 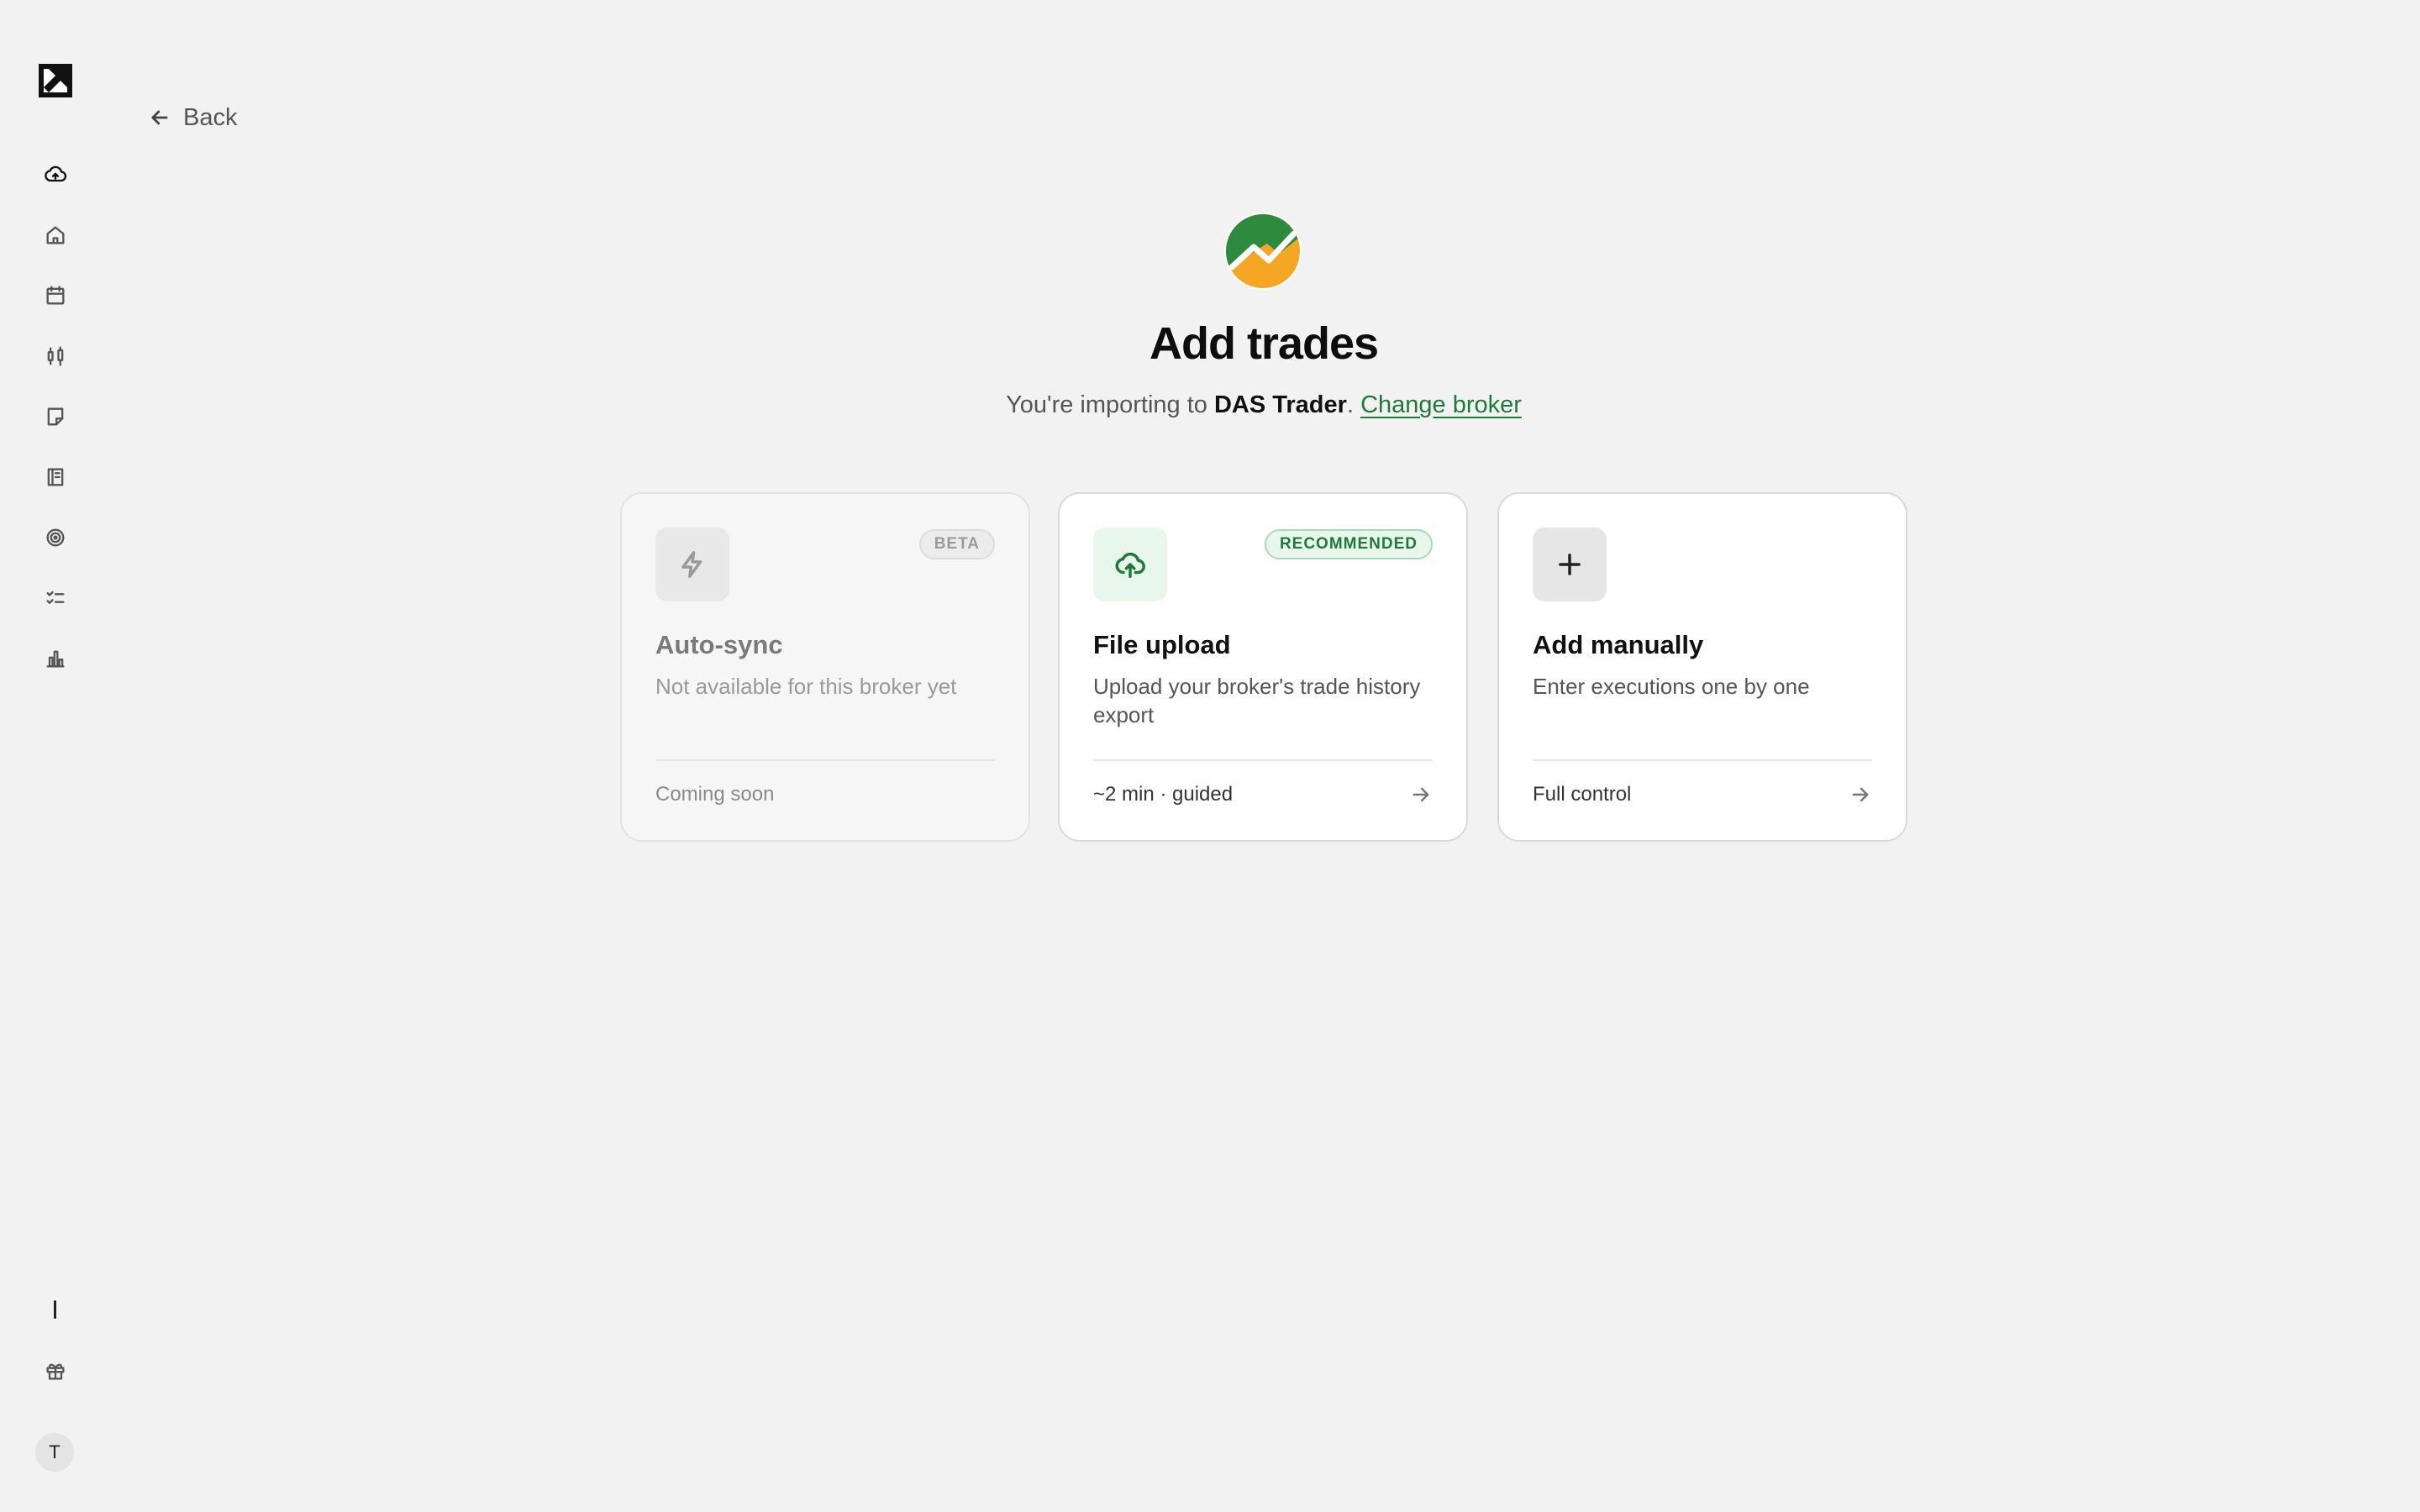 I want to click on auto-sync-icon-box, so click(x=692, y=564).